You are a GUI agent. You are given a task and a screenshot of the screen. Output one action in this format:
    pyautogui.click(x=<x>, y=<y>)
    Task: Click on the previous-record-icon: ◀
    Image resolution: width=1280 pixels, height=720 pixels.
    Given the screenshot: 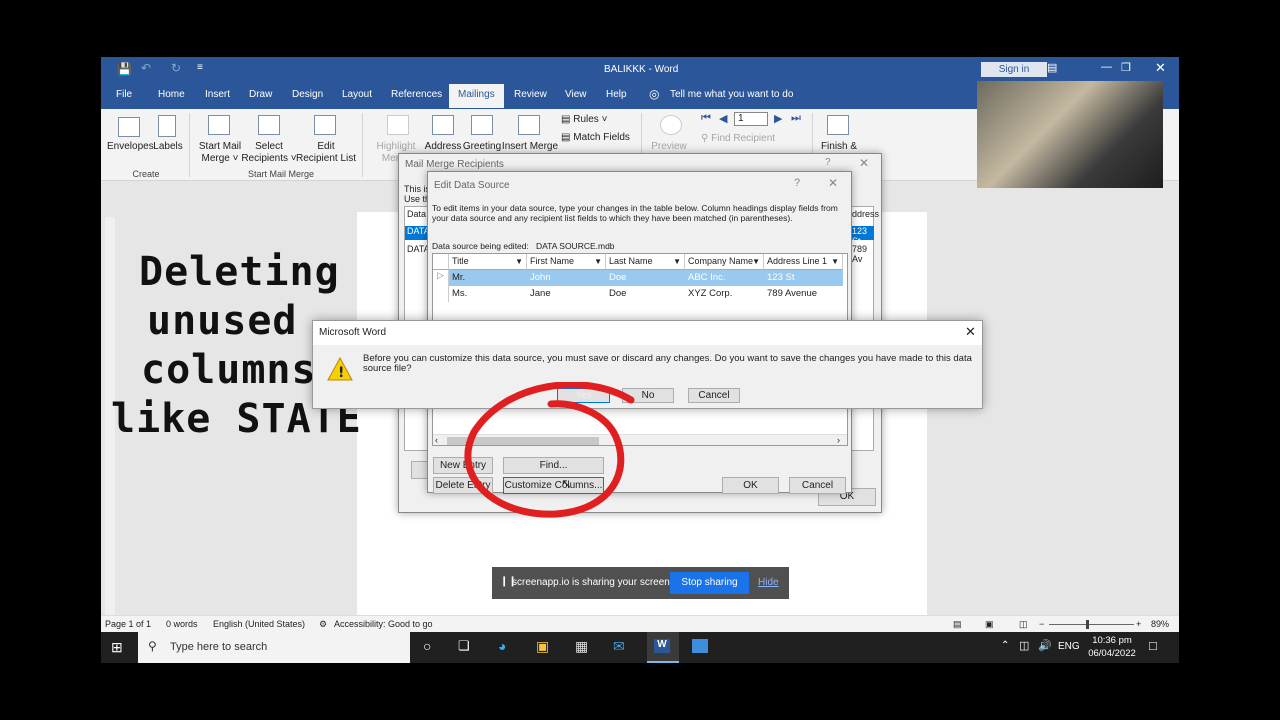 What is the action you would take?
    pyautogui.click(x=723, y=118)
    